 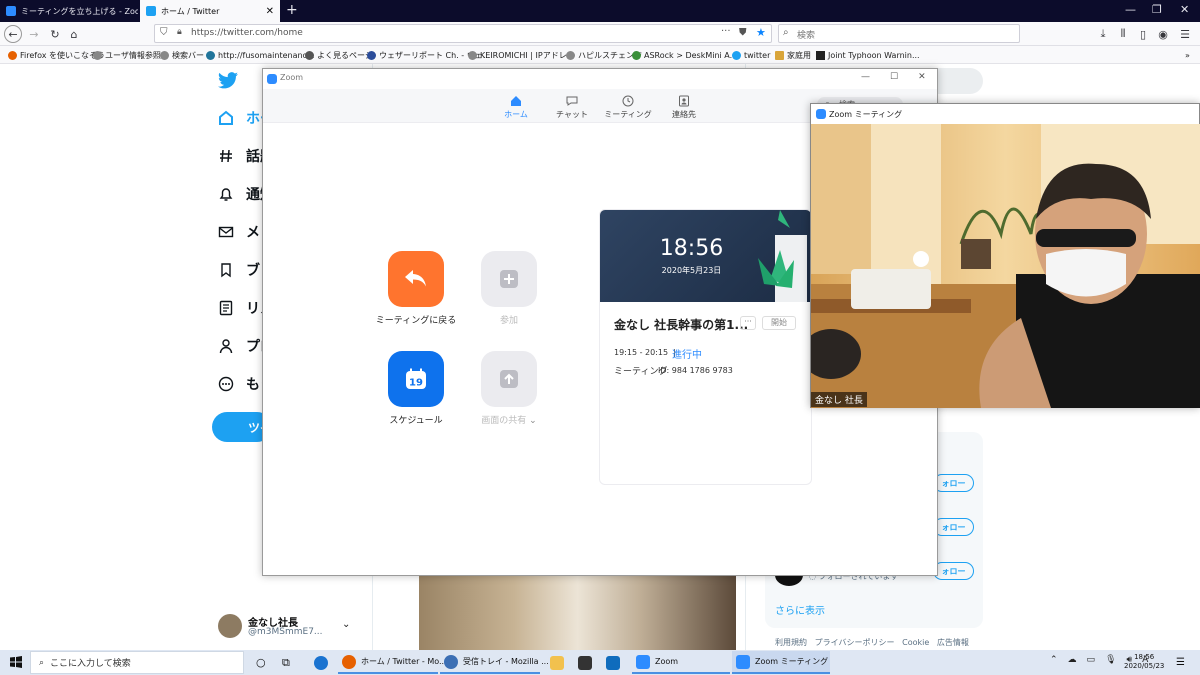 I want to click on tab-meetings: ミーティング, so click(x=628, y=107).